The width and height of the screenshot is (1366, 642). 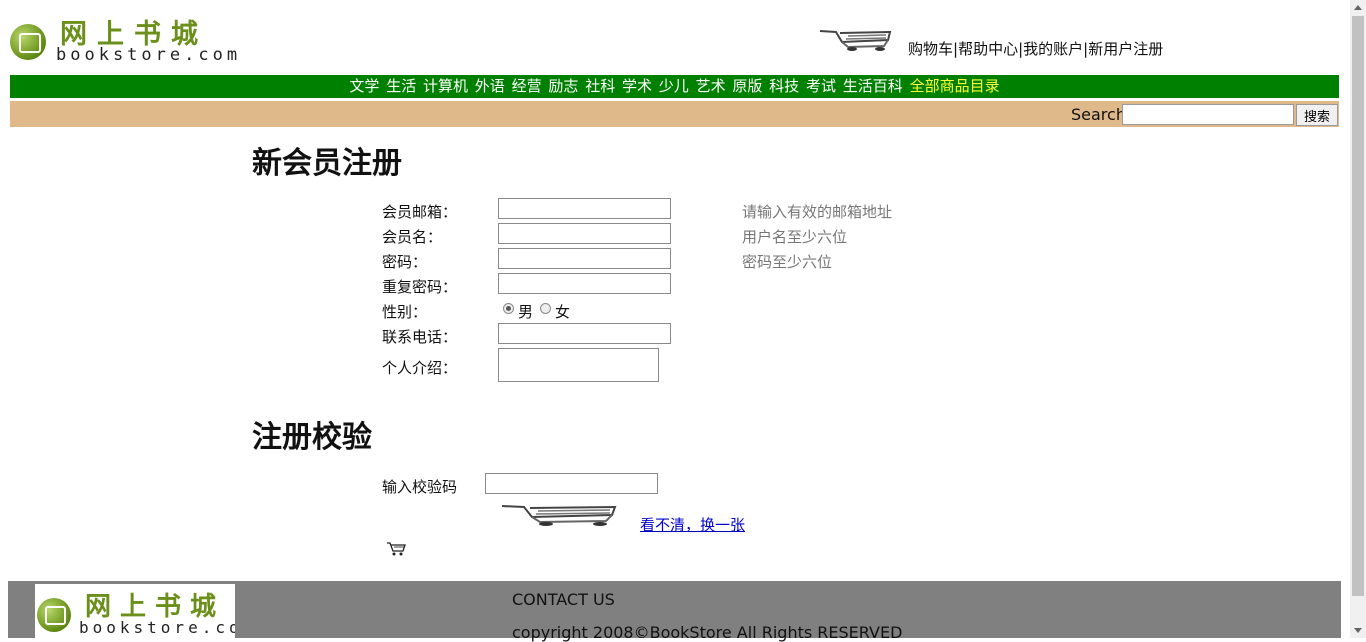 I want to click on refresh-captcha-link: 看不清，换一张, so click(x=692, y=524).